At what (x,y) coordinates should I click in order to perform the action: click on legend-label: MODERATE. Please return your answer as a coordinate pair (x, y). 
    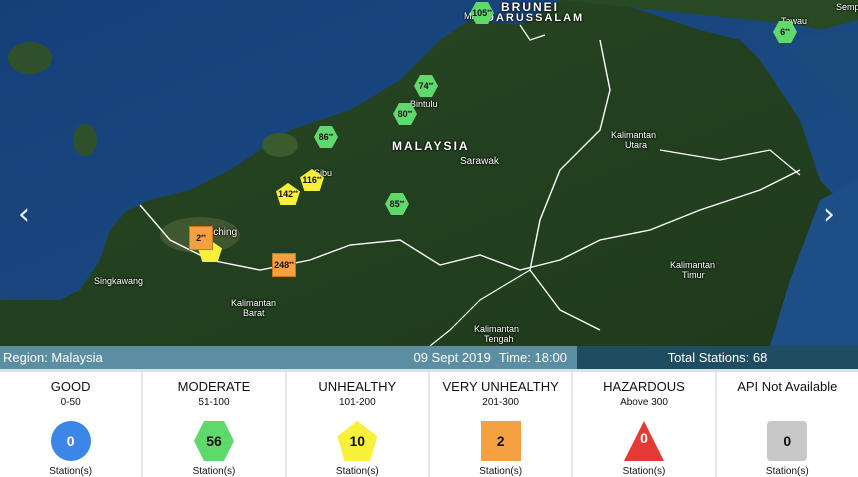
    Looking at the image, I should click on (214, 386).